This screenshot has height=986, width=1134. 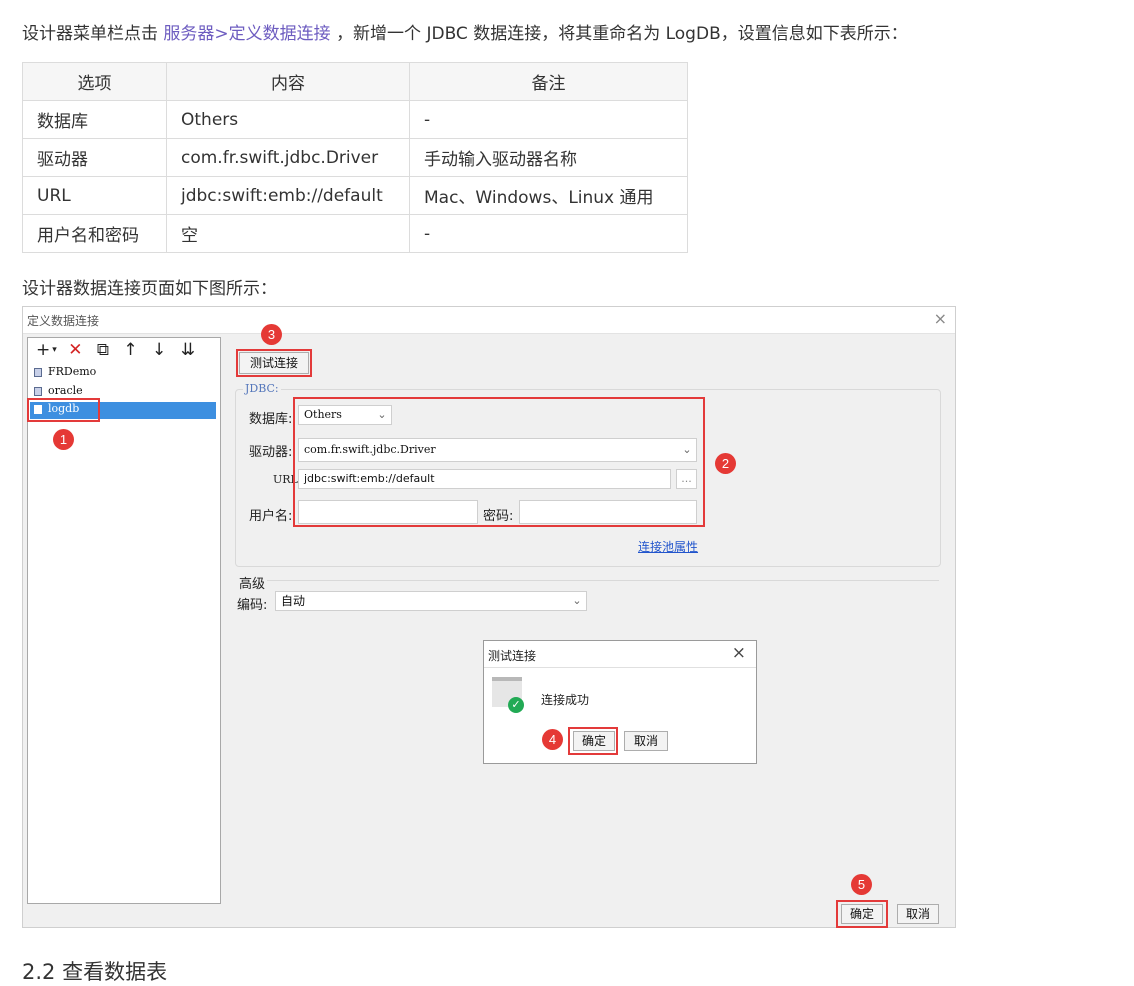 I want to click on delete-icon: ✕, so click(x=75, y=350).